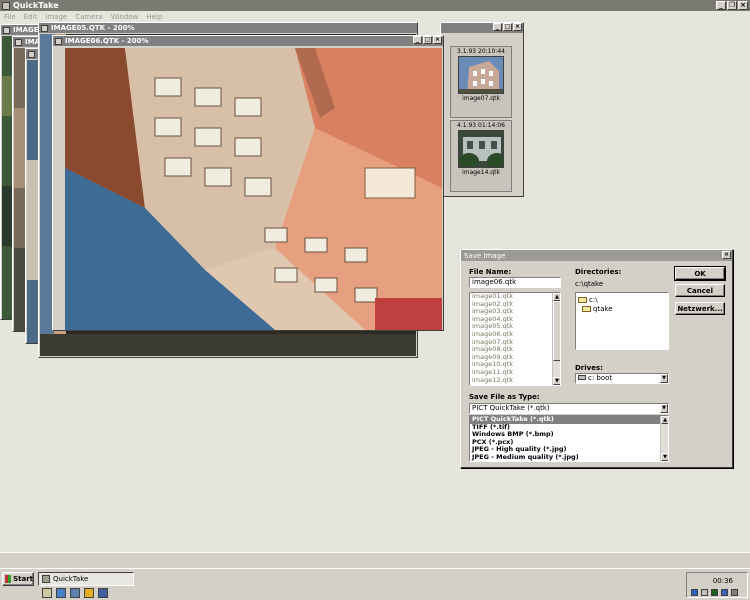  Describe the element at coordinates (481, 98) in the screenshot. I see `thumbnail-name: image07.qtk` at that location.